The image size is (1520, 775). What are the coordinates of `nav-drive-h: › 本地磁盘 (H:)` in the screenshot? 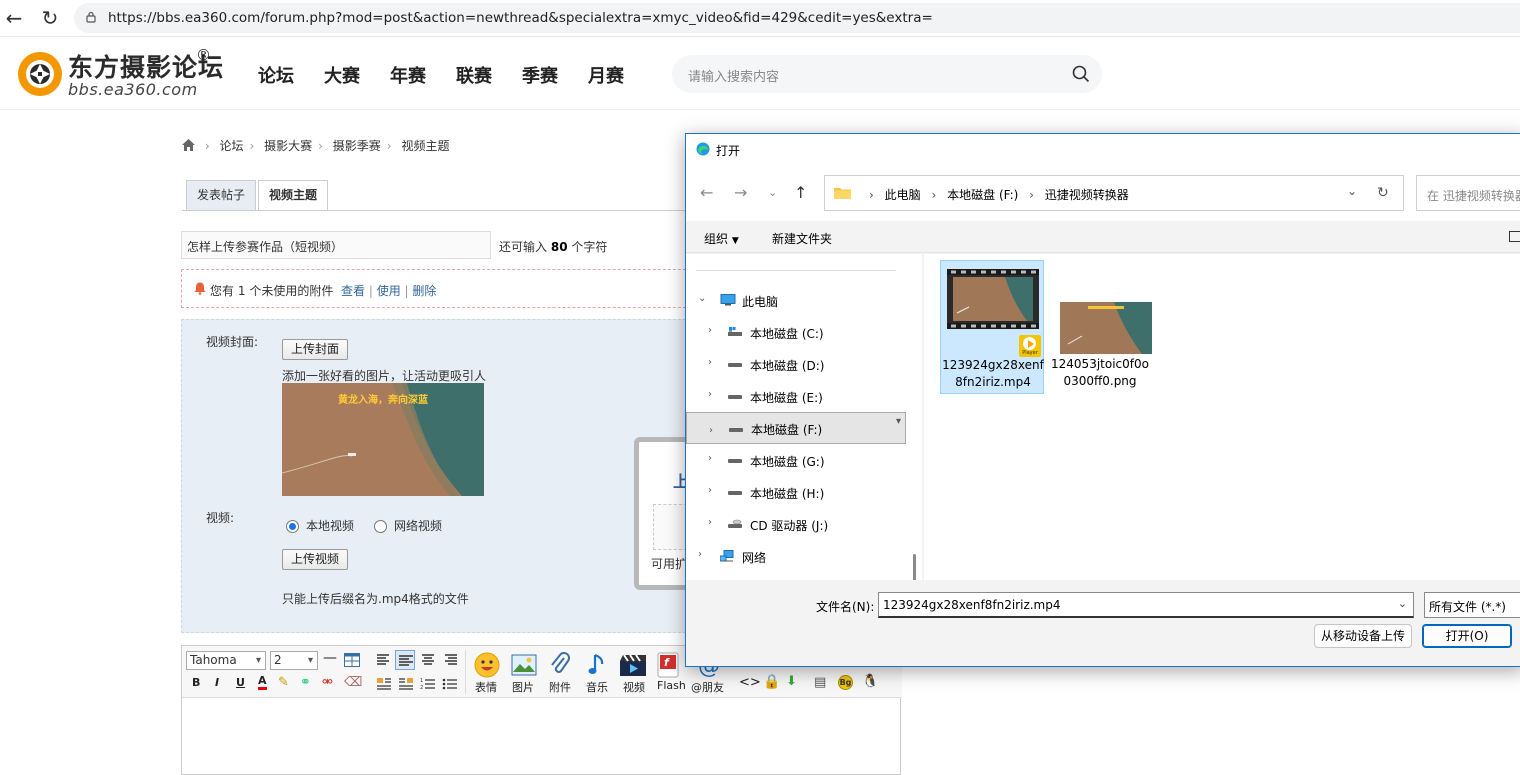 It's located at (796, 492).